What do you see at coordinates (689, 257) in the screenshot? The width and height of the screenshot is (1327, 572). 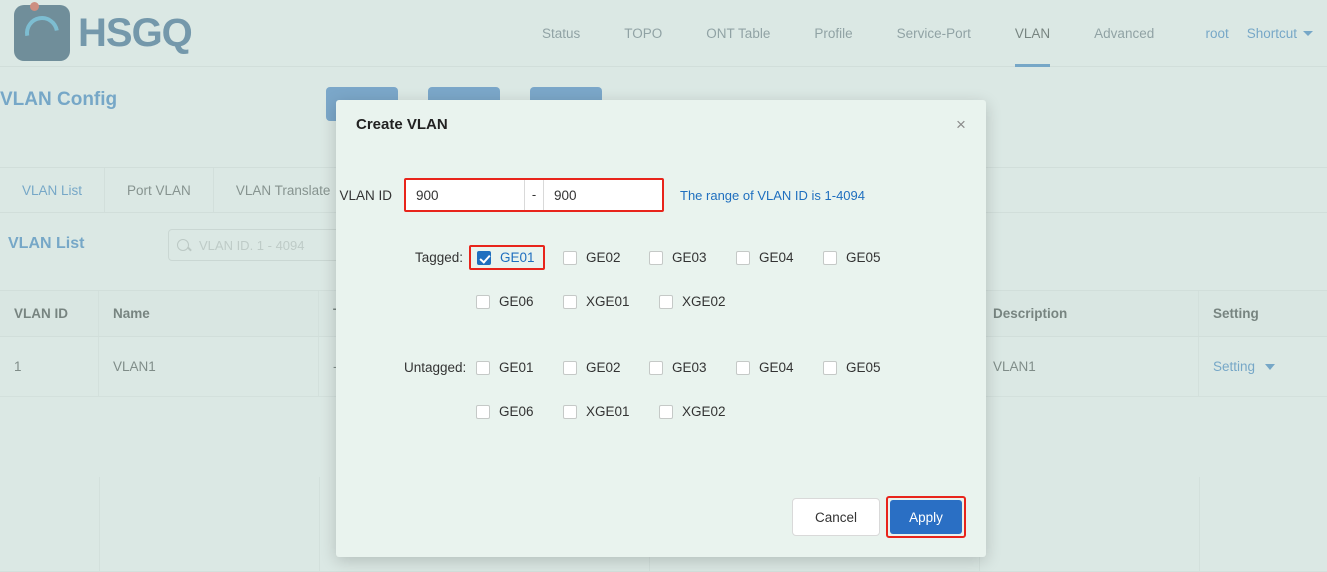 I see `tagged-port-ge03-label: GE03` at bounding box center [689, 257].